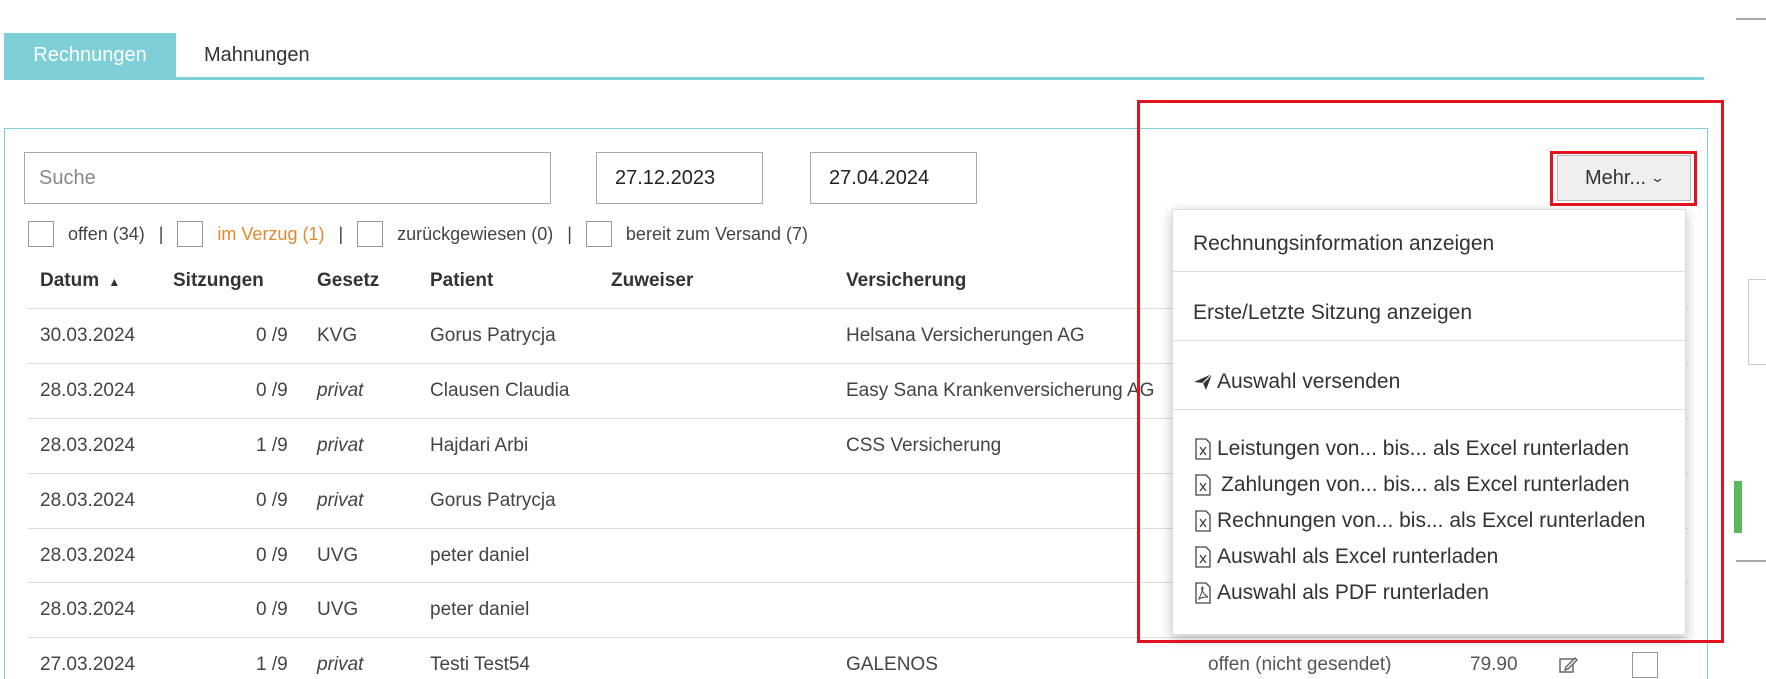 This screenshot has width=1766, height=679. What do you see at coordinates (190, 234) in the screenshot?
I see `filter-verzug-checkbox` at bounding box center [190, 234].